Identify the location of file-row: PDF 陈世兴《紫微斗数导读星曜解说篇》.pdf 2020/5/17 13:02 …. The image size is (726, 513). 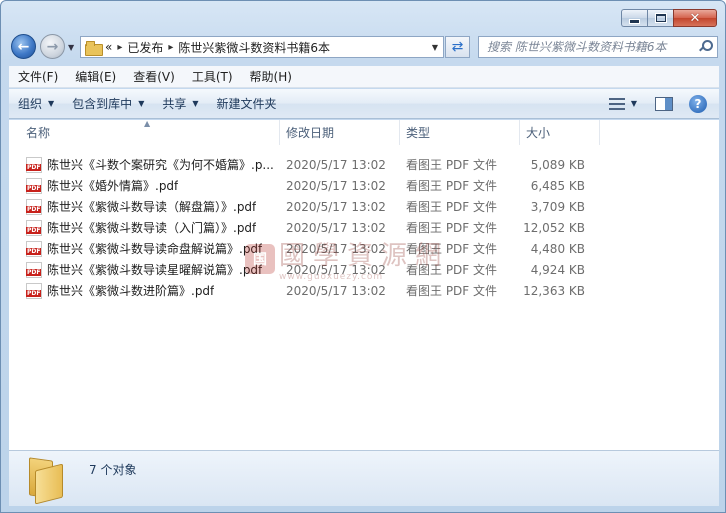
(364, 269).